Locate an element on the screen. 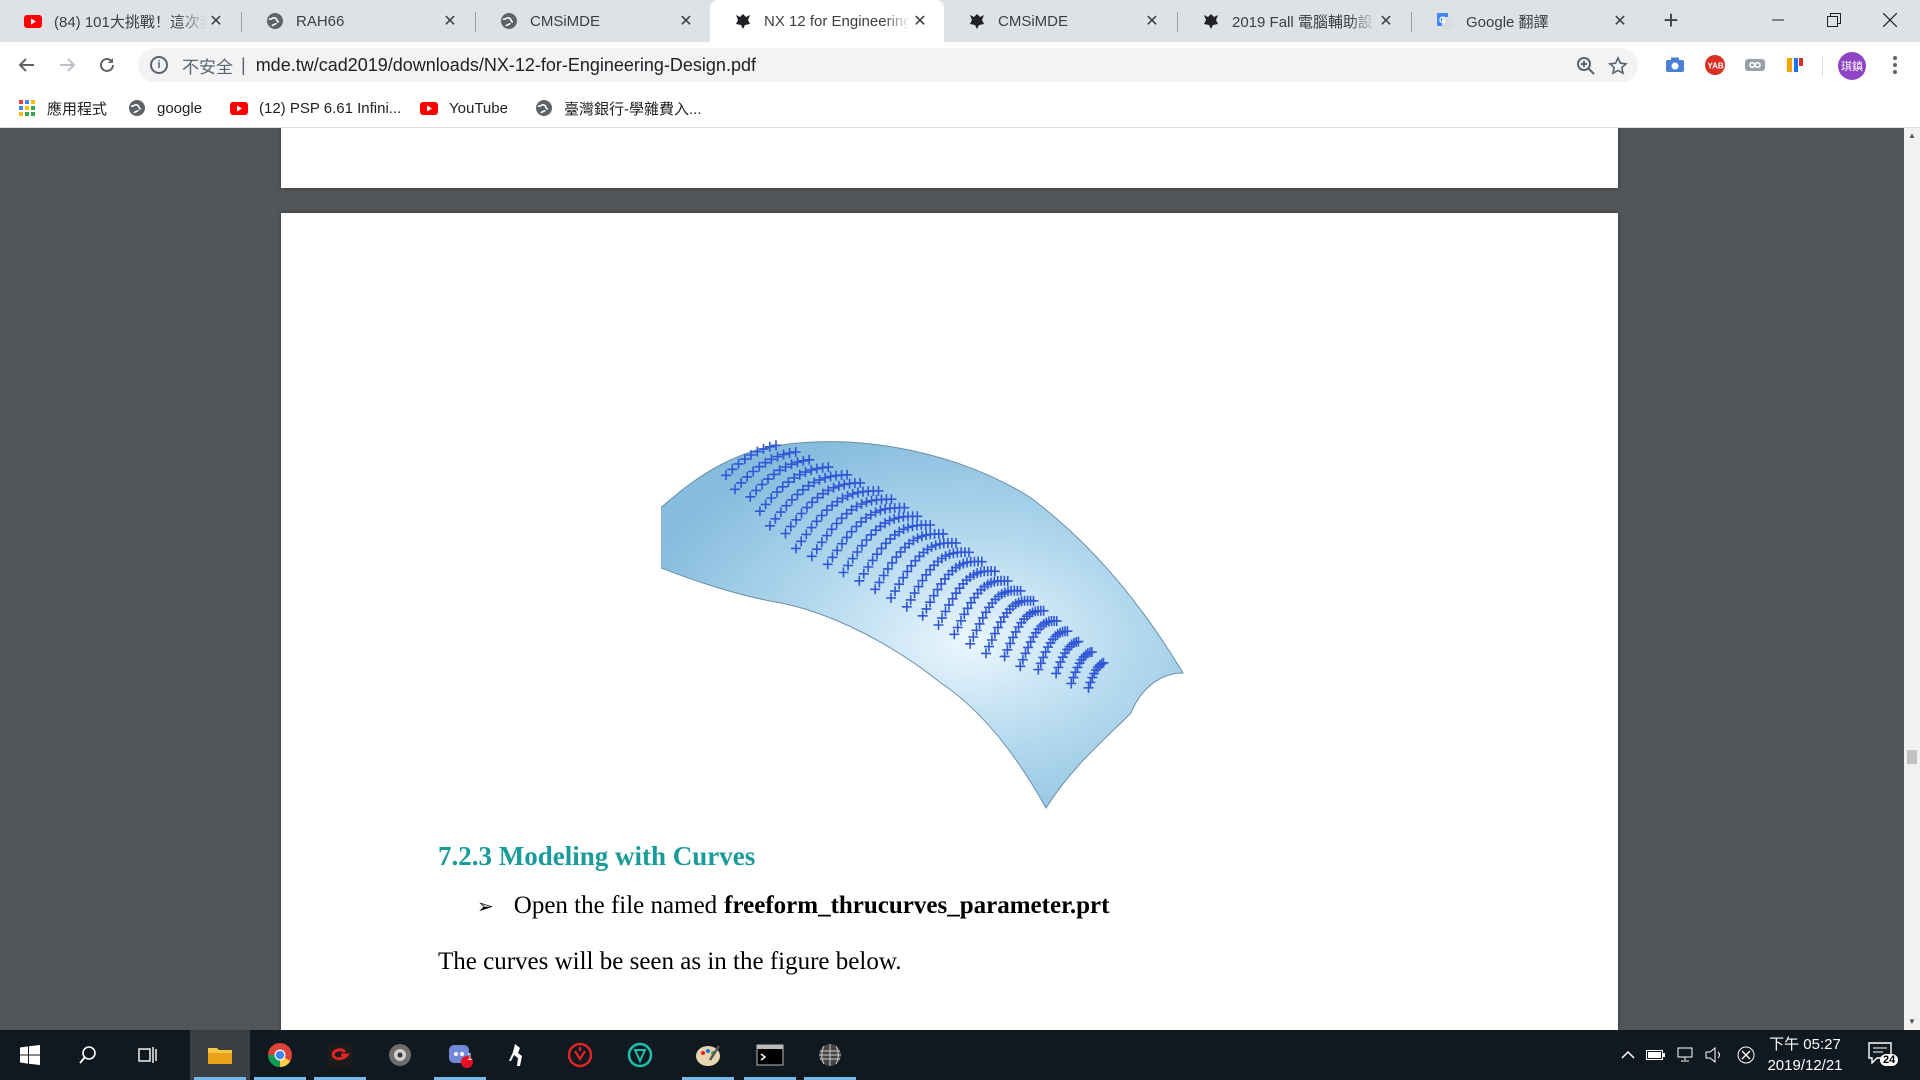 This screenshot has width=1920, height=1080. google-translate-icon: G is located at coordinates (1445, 21).